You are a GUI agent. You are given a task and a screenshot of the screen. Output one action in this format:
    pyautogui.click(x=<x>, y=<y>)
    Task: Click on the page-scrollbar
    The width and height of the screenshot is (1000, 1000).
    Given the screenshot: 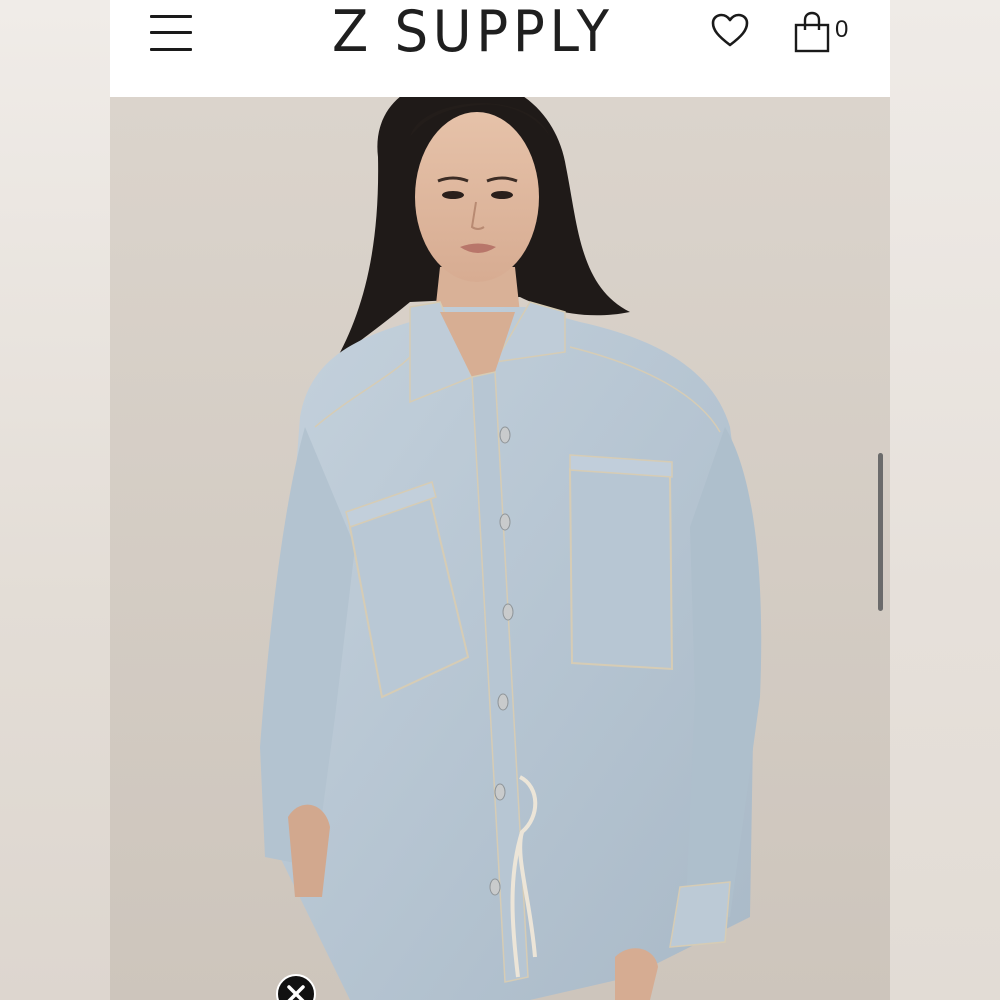 What is the action you would take?
    pyautogui.click(x=880, y=532)
    